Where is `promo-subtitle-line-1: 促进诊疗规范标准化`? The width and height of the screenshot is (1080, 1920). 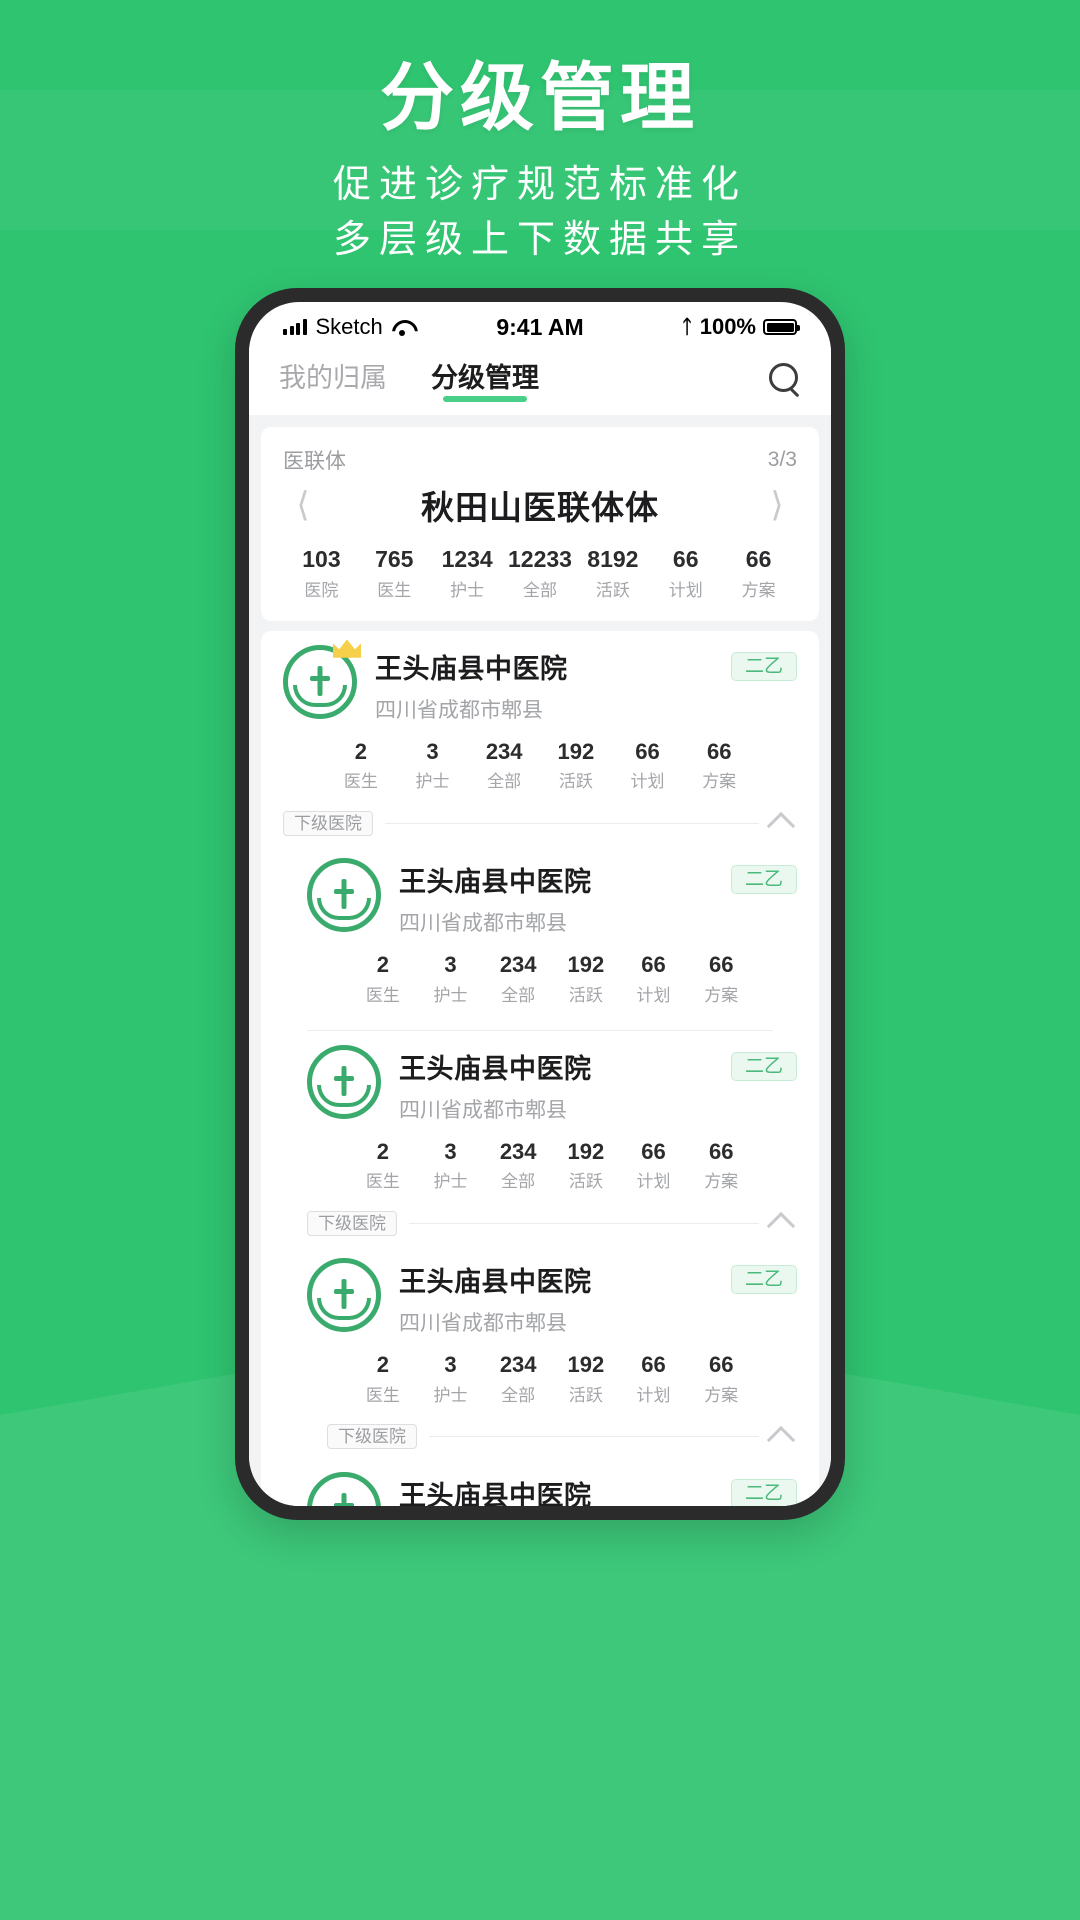
promo-subtitle-line-1: 促进诊疗规范标准化 is located at coordinates (539, 184).